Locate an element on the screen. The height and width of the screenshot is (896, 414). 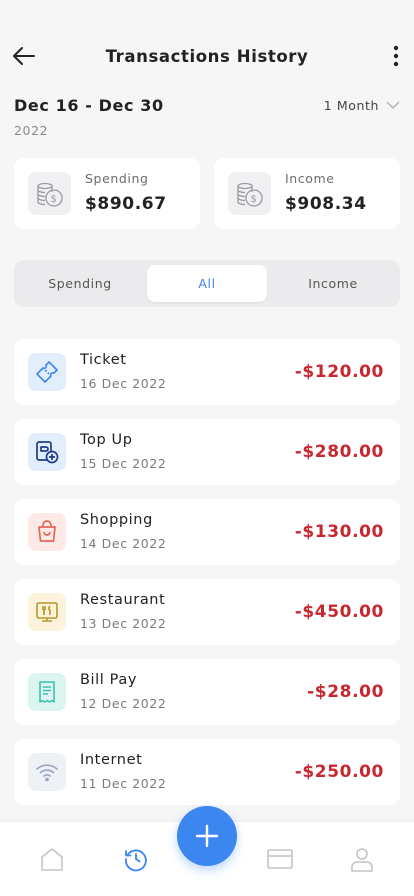
shopping-bag-icon is located at coordinates (47, 532).